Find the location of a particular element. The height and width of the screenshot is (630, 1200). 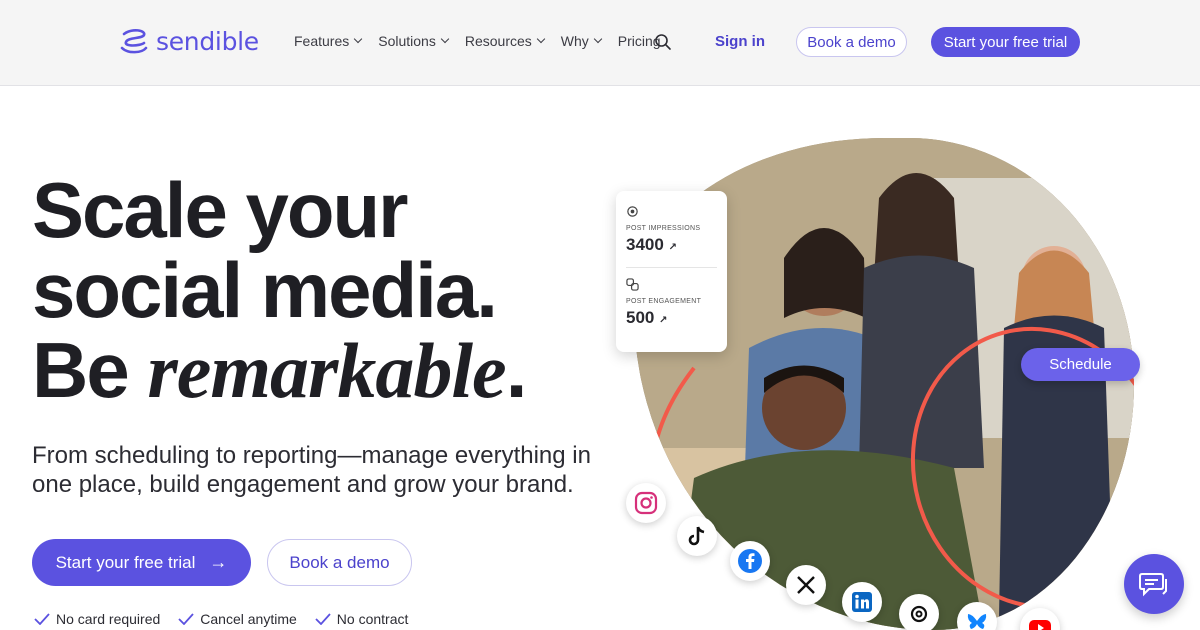

threads-icon is located at coordinates (919, 612).